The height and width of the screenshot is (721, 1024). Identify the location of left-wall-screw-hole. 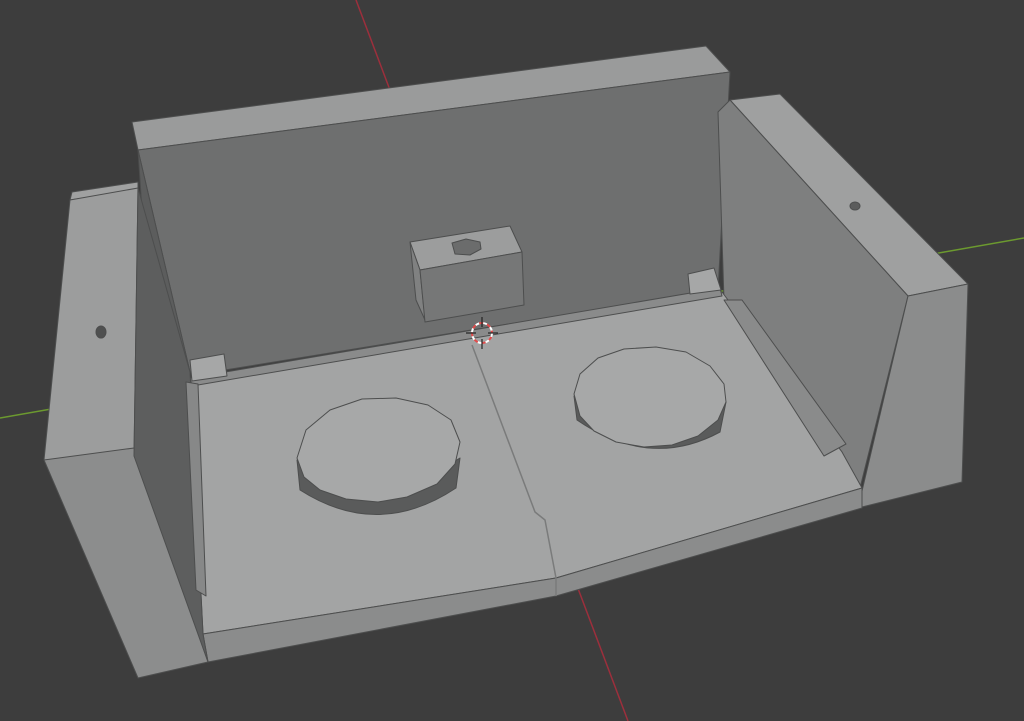
(101, 332).